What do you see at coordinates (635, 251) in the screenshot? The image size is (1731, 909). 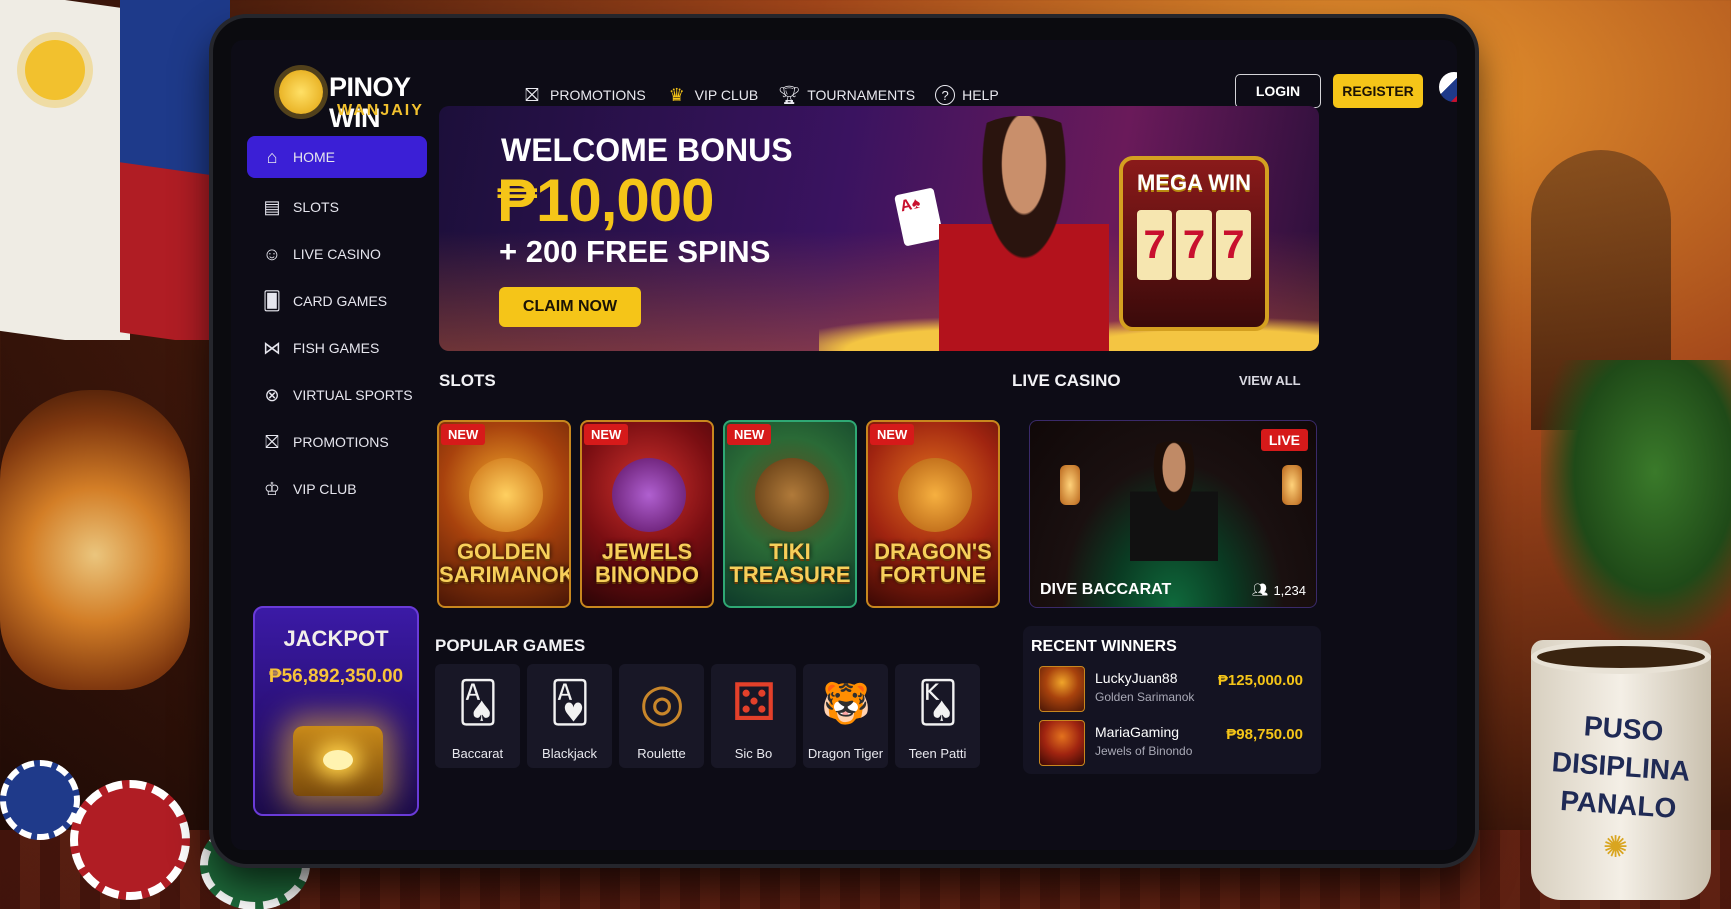 I see `banner-free-spins: + 200 FREE SPINS` at bounding box center [635, 251].